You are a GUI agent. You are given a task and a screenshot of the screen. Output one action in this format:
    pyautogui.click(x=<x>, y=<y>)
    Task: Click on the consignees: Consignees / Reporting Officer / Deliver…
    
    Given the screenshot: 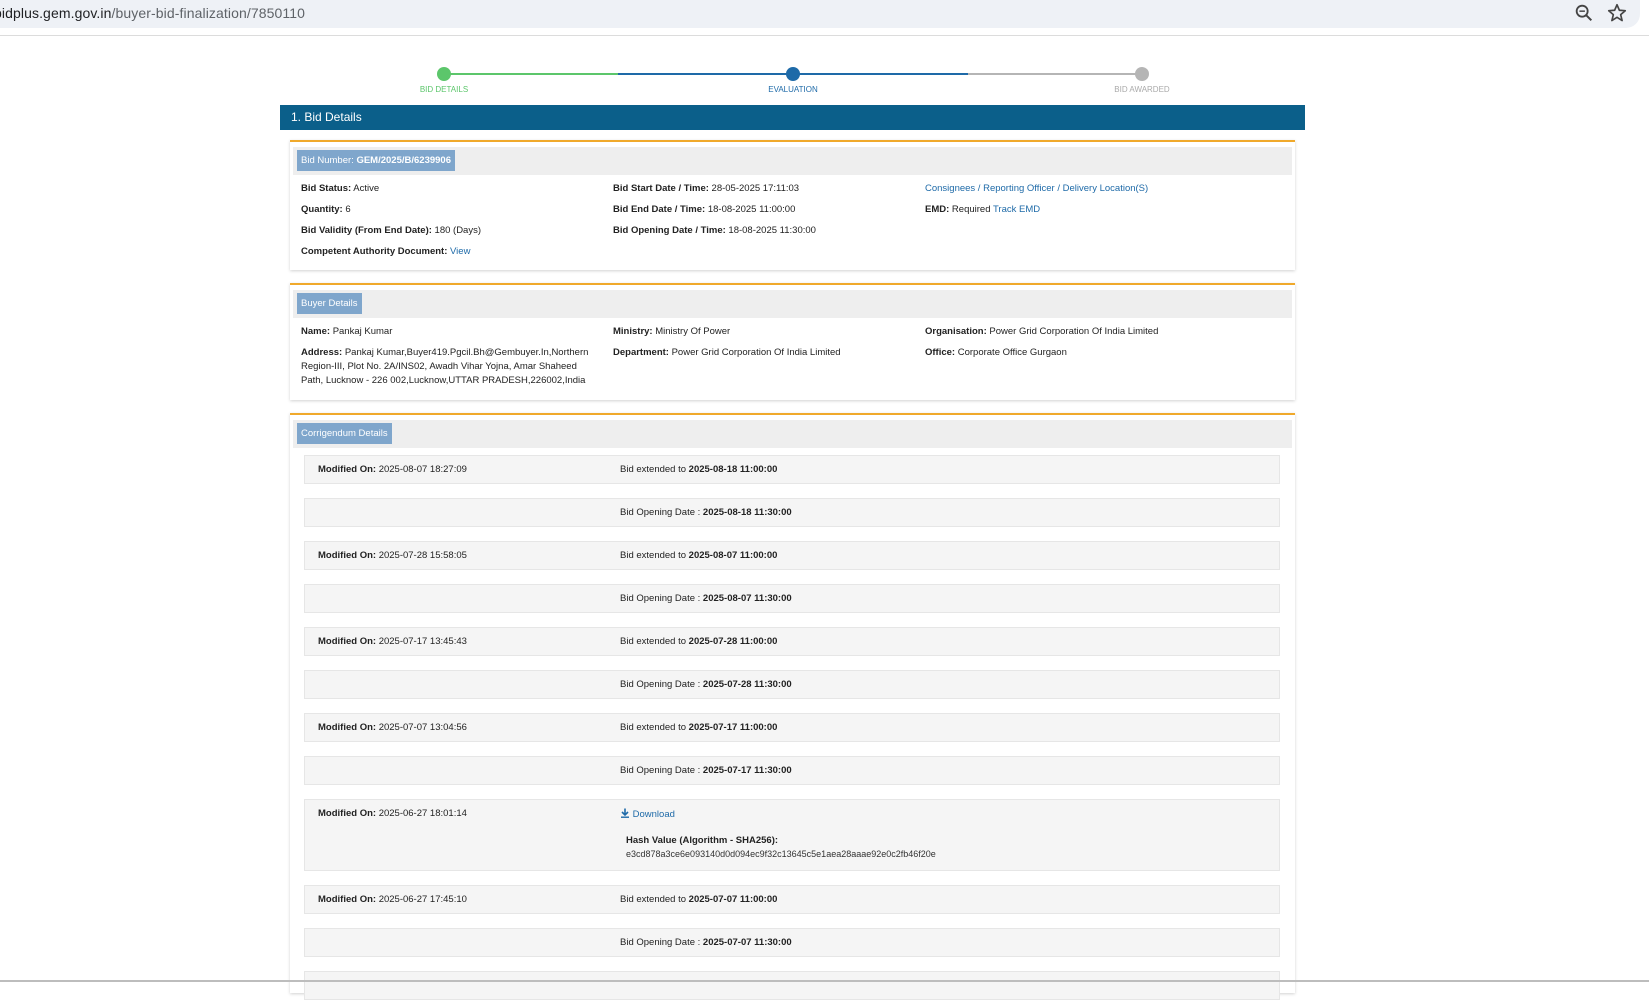 What is the action you would take?
    pyautogui.click(x=1036, y=189)
    